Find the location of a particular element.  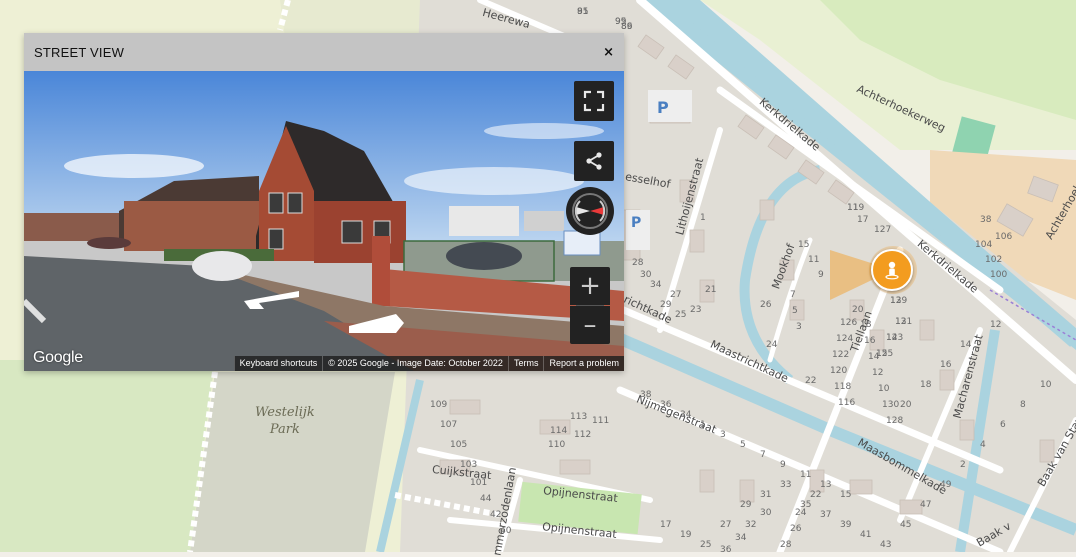

house-number: 8 is located at coordinates (1023, 405).